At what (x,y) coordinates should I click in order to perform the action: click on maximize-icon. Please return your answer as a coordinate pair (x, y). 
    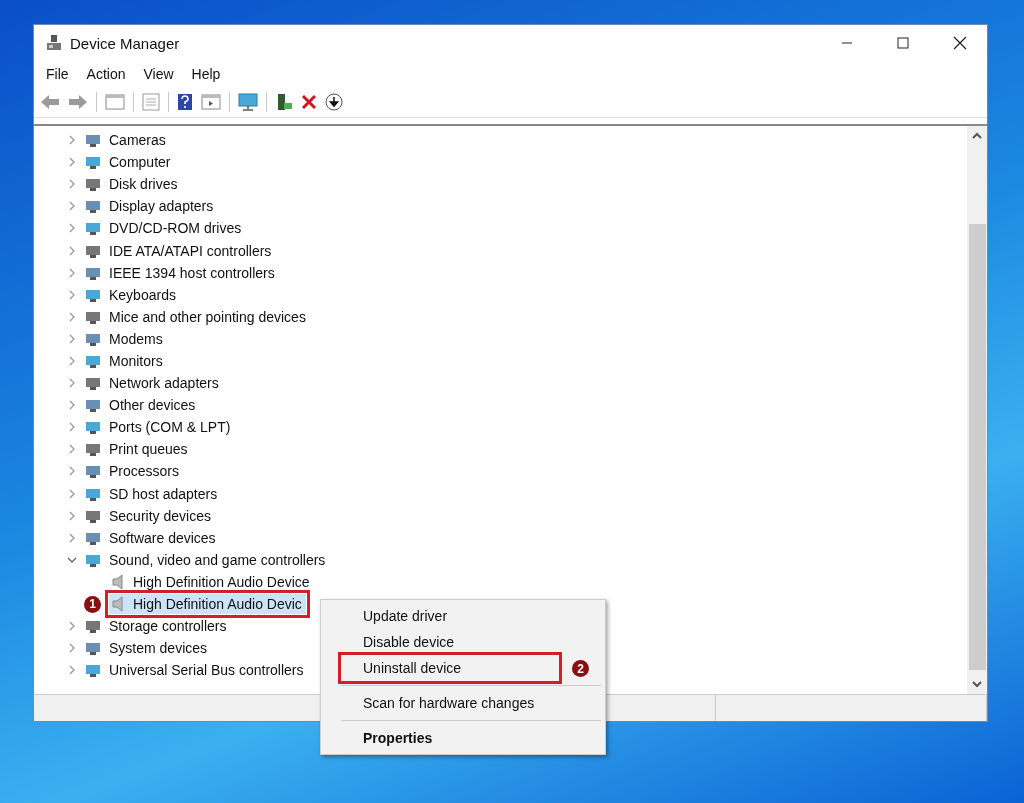
    Looking at the image, I should click on (903, 43).